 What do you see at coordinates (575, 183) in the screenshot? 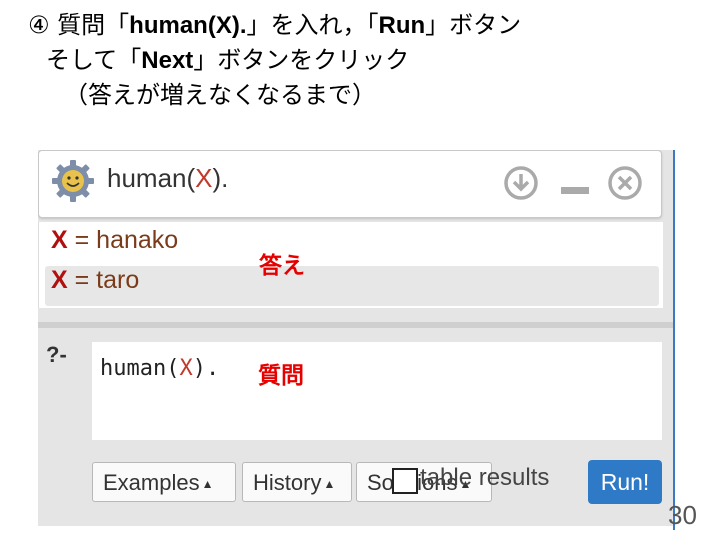
I see `minimize-icon` at bounding box center [575, 183].